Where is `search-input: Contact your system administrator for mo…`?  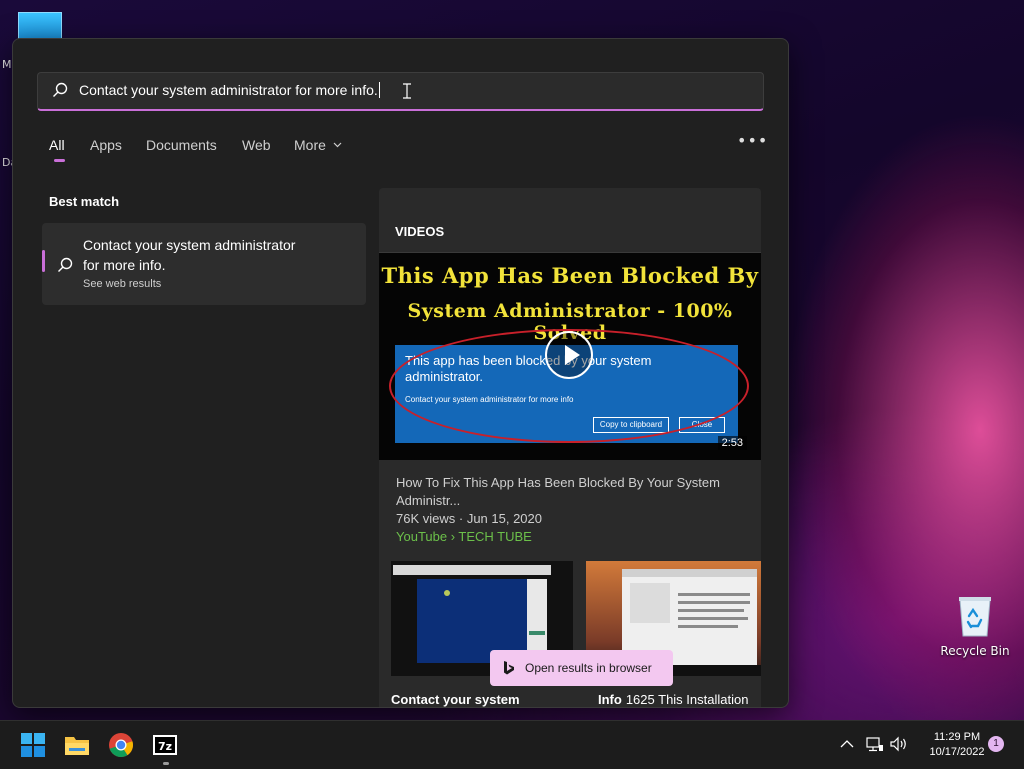 search-input: Contact your system administrator for mo… is located at coordinates (229, 90).